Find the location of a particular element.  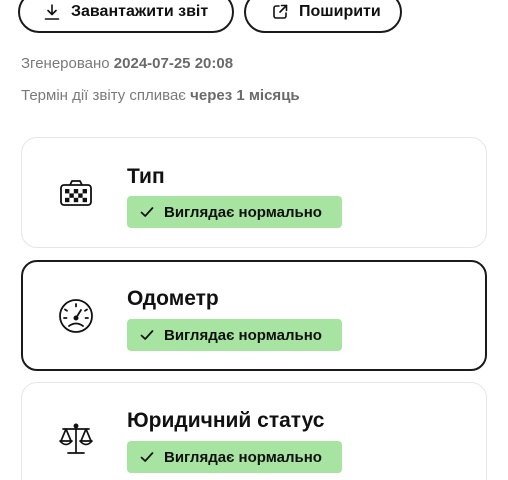

check-title: Тип is located at coordinates (146, 176).